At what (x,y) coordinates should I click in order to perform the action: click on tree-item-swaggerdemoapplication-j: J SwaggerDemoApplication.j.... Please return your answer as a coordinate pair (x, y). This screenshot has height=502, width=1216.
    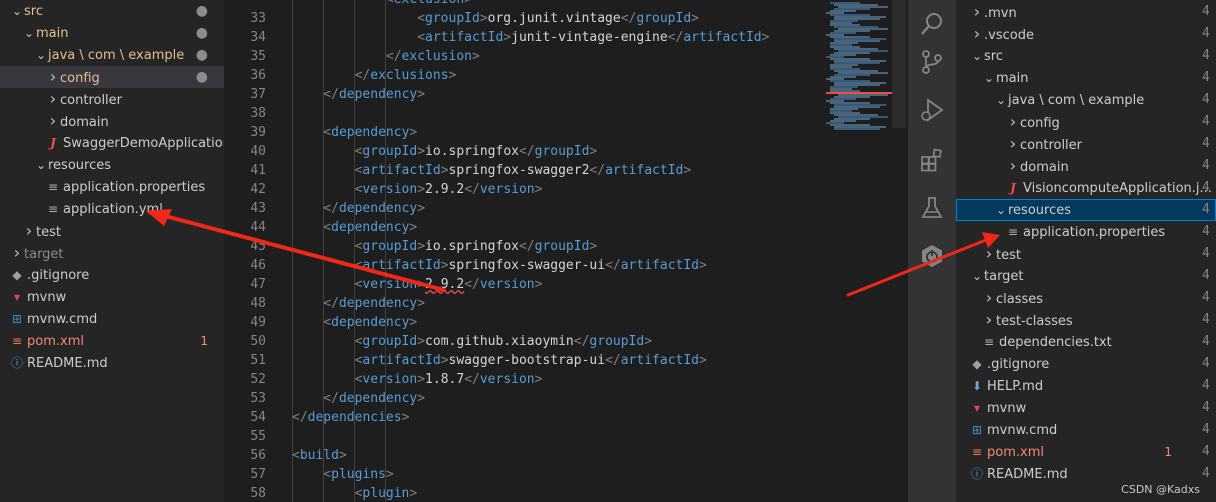
    Looking at the image, I should click on (112, 143).